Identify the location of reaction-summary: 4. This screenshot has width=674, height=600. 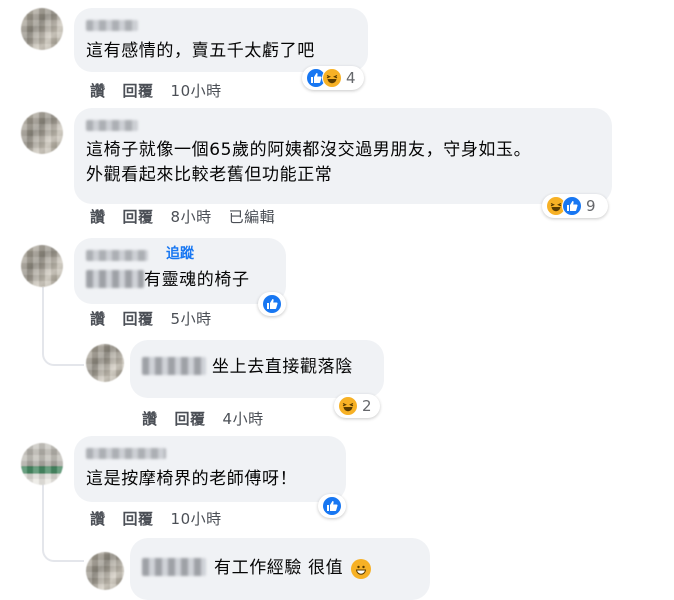
(333, 78).